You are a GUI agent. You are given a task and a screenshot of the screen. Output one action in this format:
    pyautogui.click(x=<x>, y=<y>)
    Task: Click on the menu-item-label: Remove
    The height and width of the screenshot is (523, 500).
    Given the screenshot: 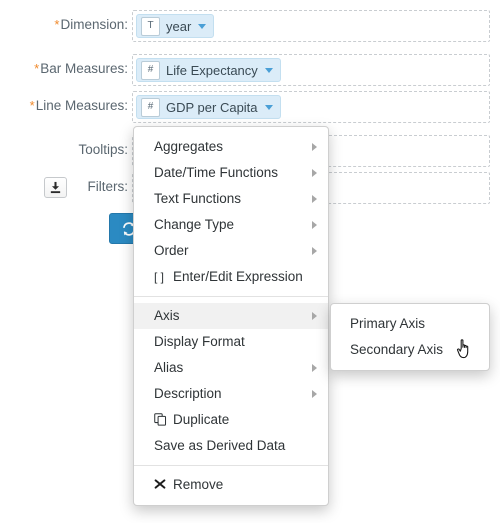 What is the action you would take?
    pyautogui.click(x=198, y=484)
    